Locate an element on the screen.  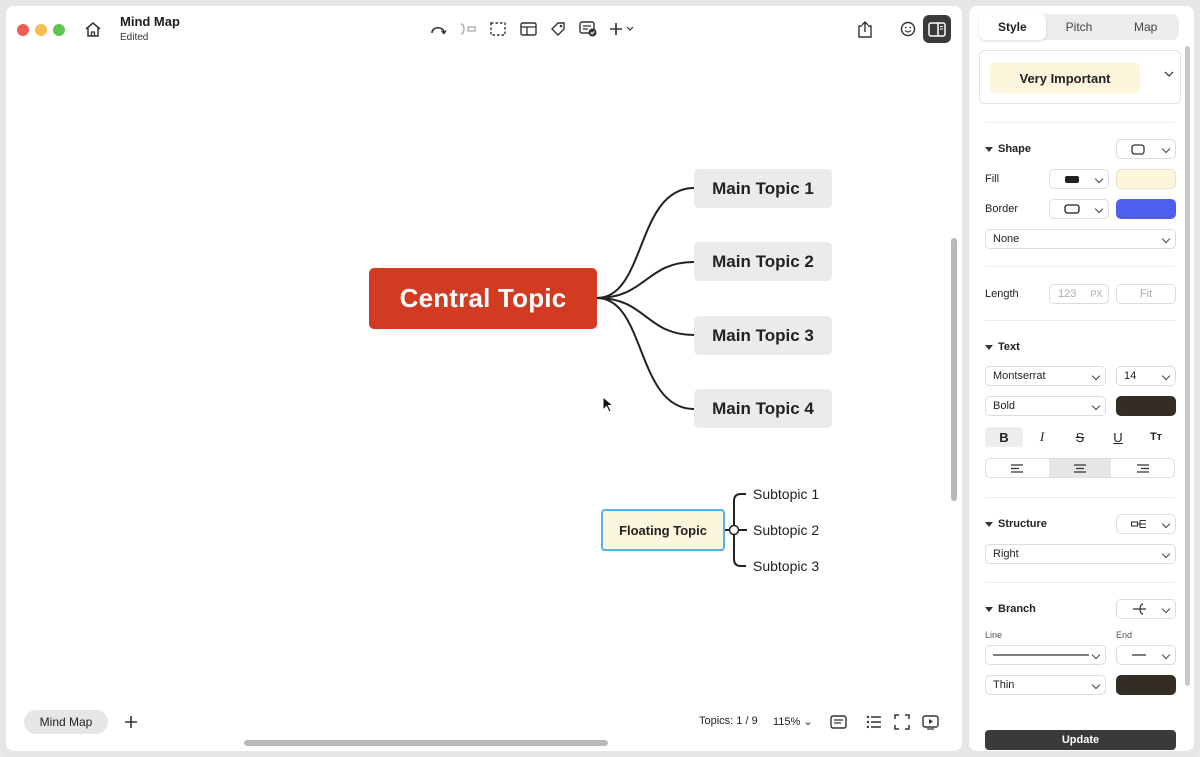
font-size-value: 14 is located at coordinates (1130, 376).